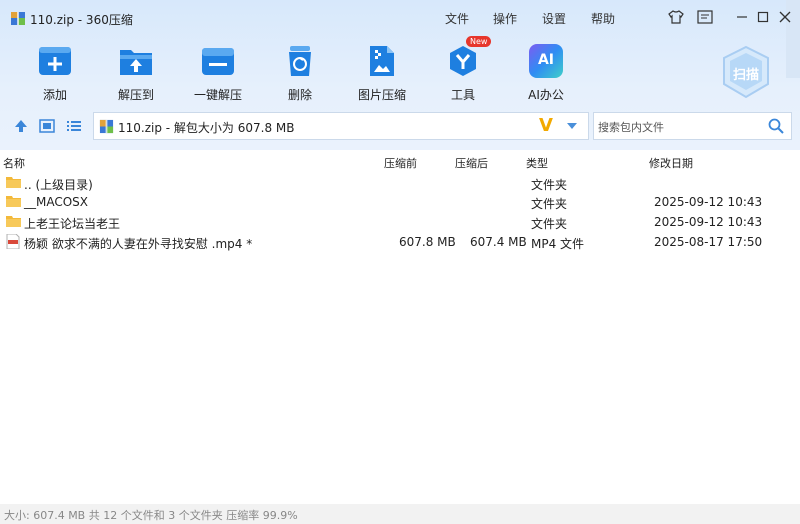  I want to click on file-compressed-size: 607.4 MB, so click(498, 242).